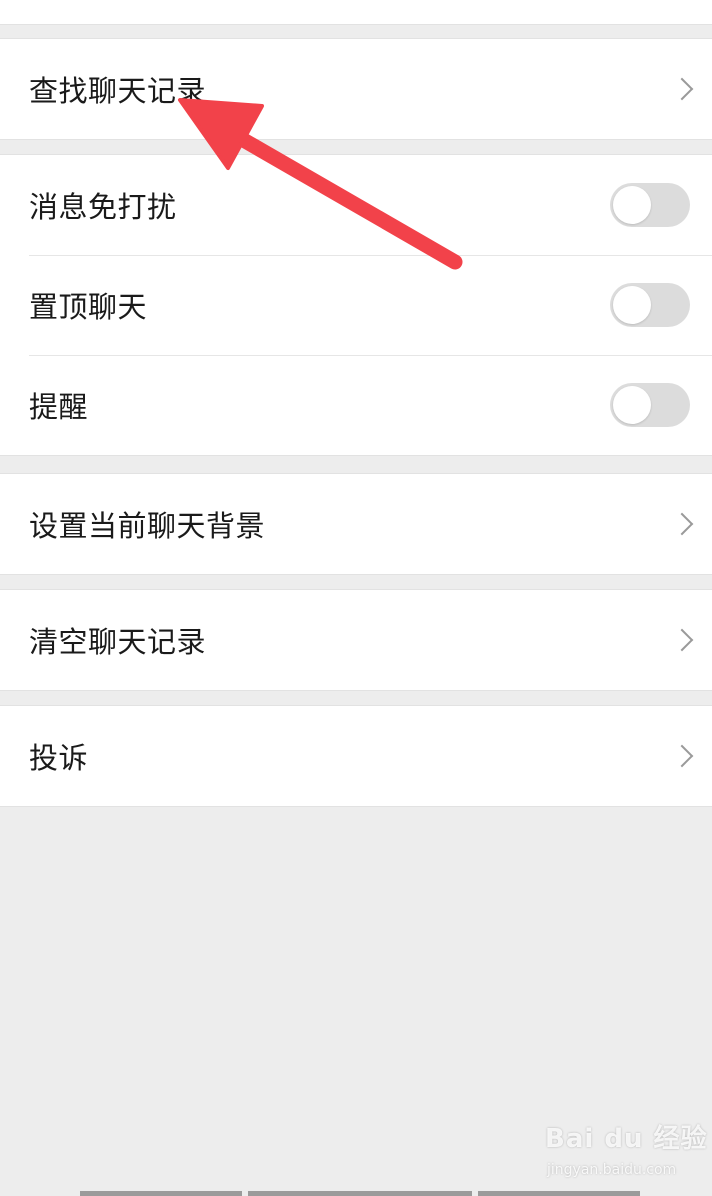 The height and width of the screenshot is (1196, 712). What do you see at coordinates (103, 207) in the screenshot?
I see `mute-notifications-label: 消息免打扰` at bounding box center [103, 207].